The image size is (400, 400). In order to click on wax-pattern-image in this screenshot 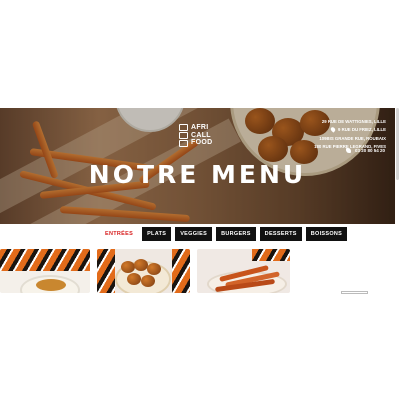, I will do `click(45, 260)`.